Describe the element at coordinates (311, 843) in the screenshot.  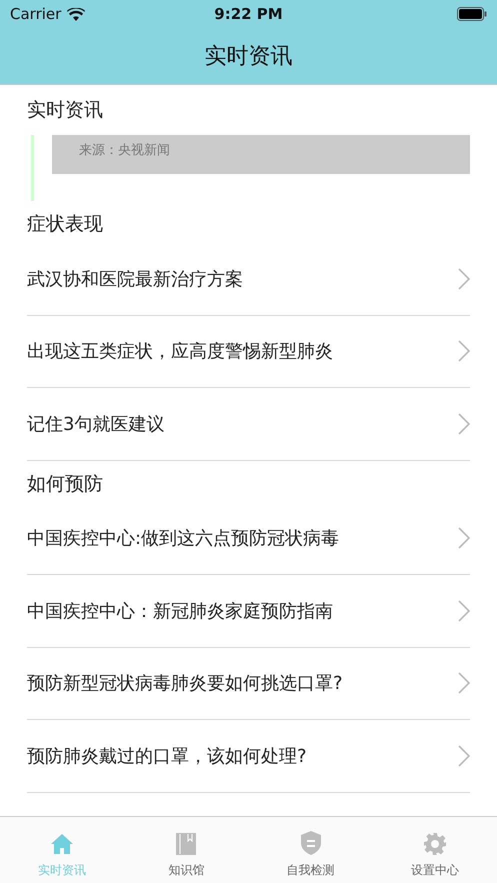
I see `shield-icon` at that location.